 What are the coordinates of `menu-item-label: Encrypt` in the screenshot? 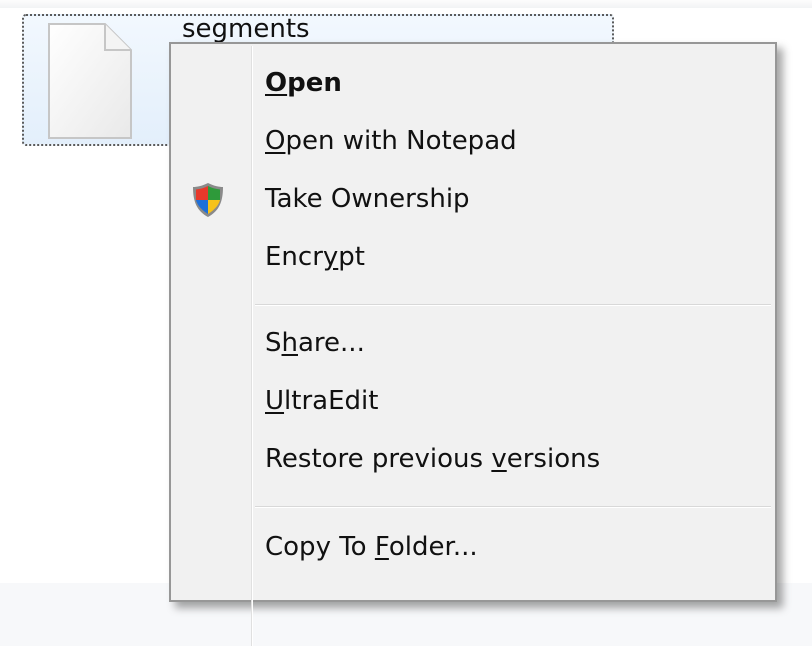 It's located at (315, 257).